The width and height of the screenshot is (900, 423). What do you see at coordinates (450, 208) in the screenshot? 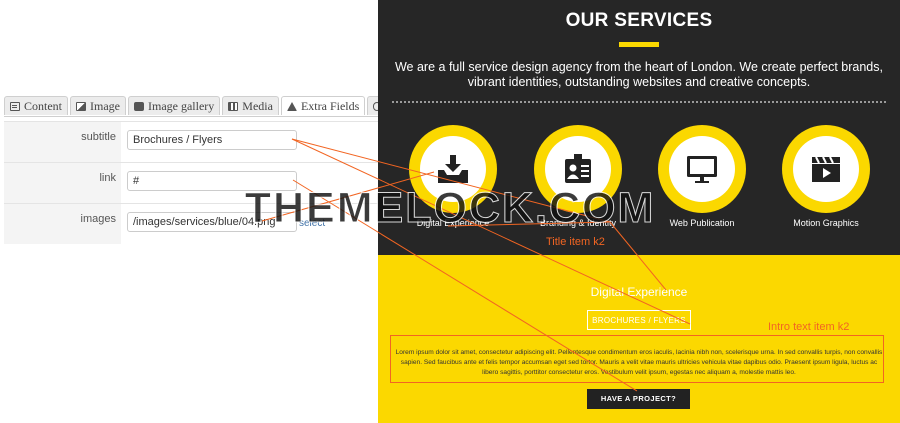
I see `watermark-text: THEMELOCK.COM` at bounding box center [450, 208].